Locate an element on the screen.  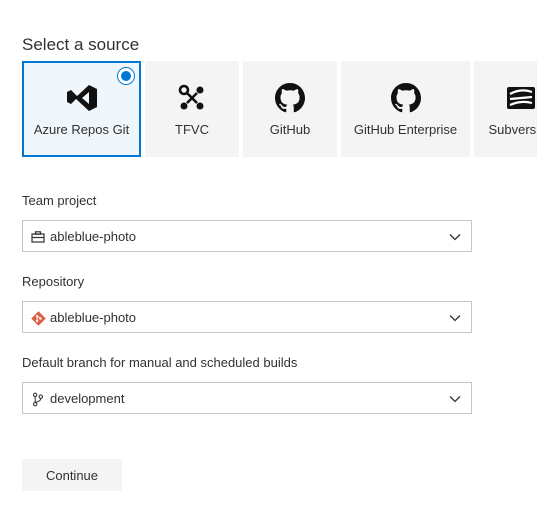
source-label: GitHub is located at coordinates (290, 129).